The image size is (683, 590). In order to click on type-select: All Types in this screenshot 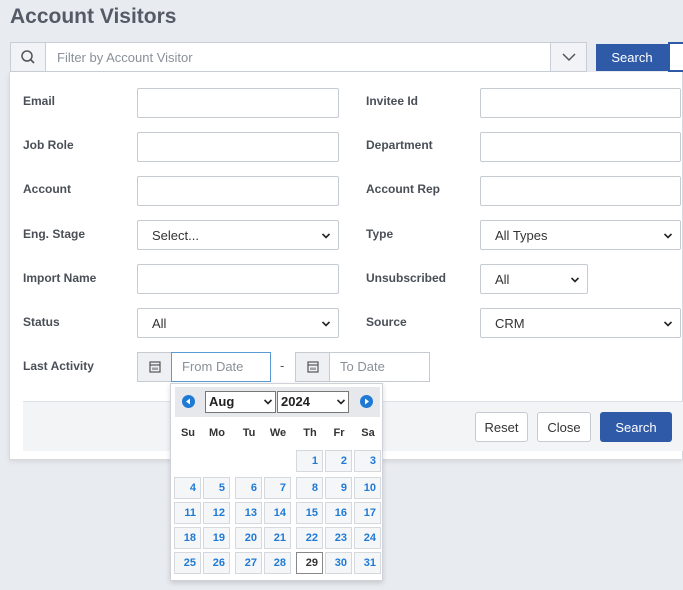, I will do `click(580, 235)`.